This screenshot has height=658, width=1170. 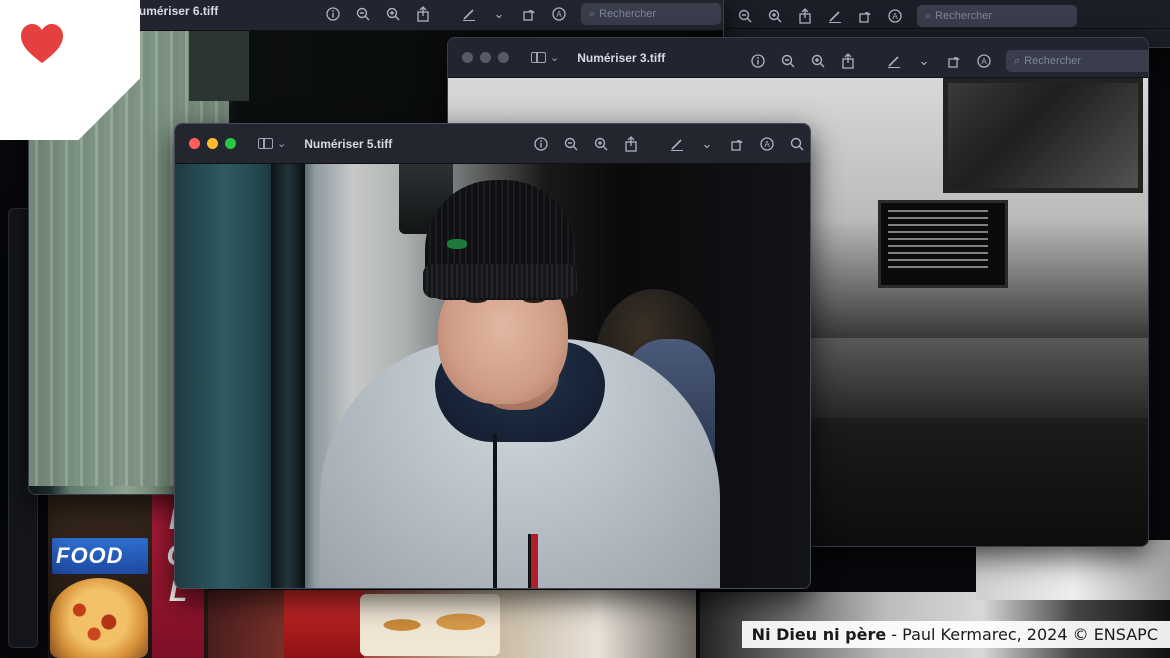 I want to click on window-5-red-zip, so click(x=533, y=561).